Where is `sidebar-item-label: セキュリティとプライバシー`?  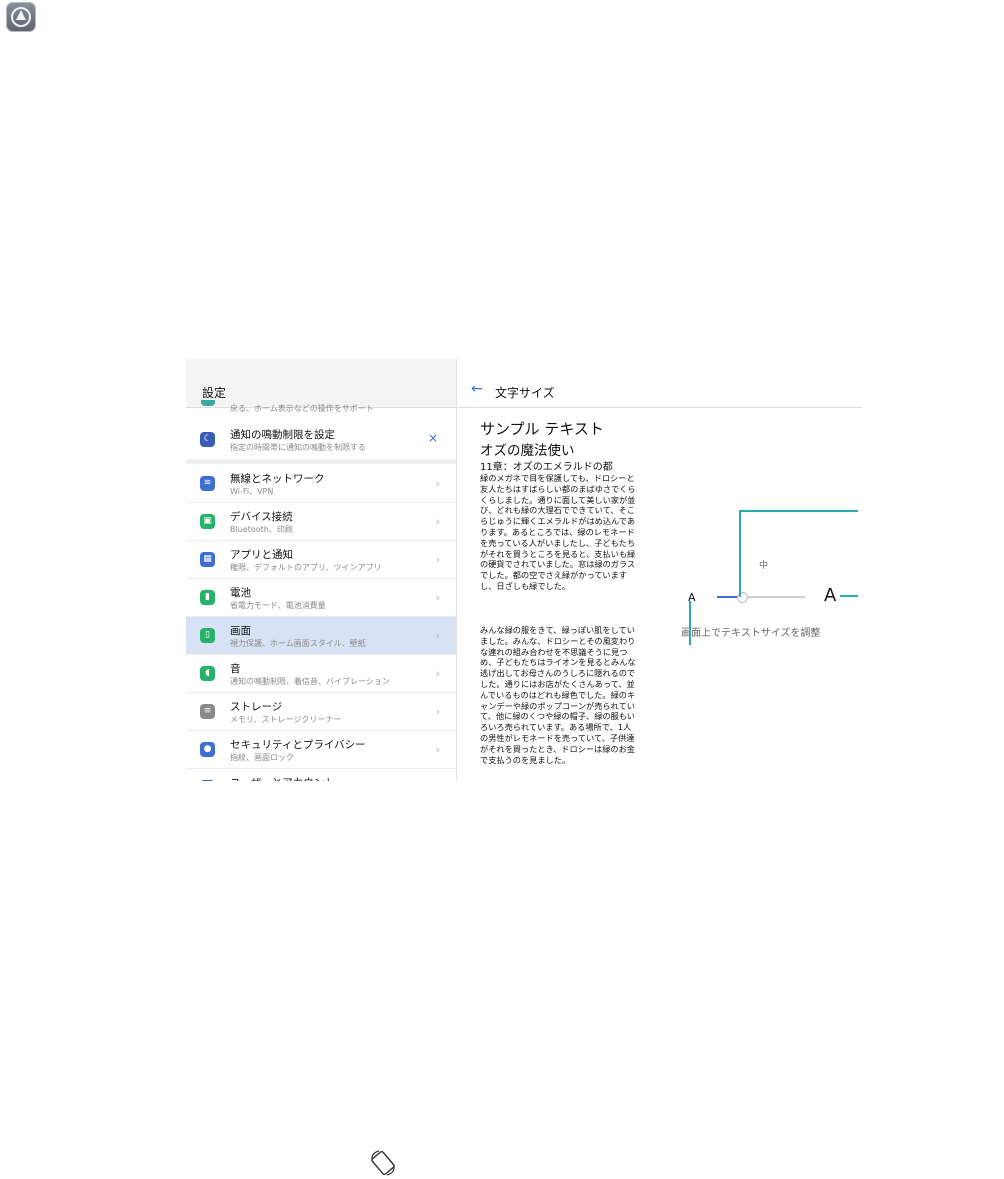
sidebar-item-label: セキュリティとプライバシー is located at coordinates (298, 745).